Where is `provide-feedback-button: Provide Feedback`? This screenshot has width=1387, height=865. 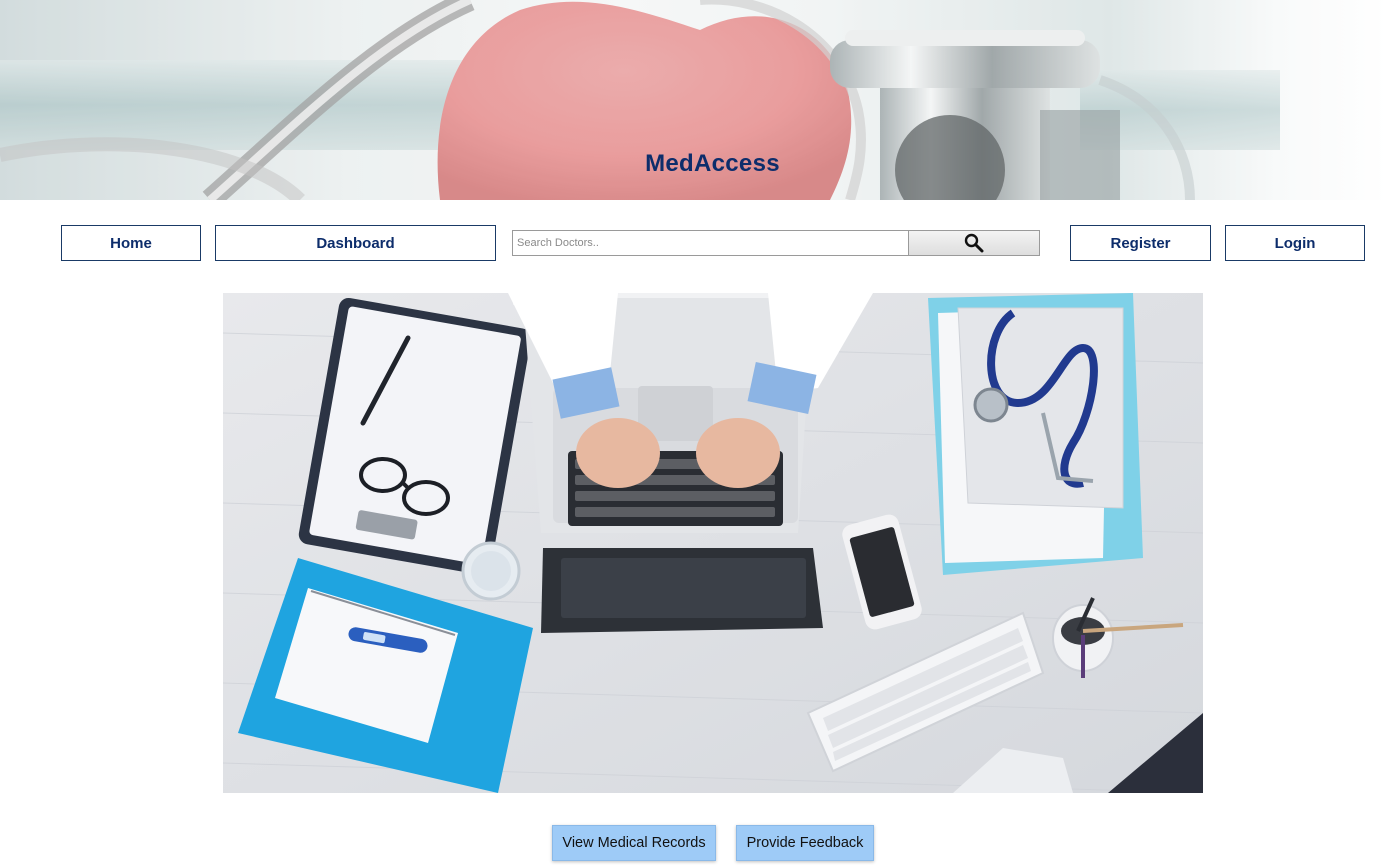 provide-feedback-button: Provide Feedback is located at coordinates (805, 843).